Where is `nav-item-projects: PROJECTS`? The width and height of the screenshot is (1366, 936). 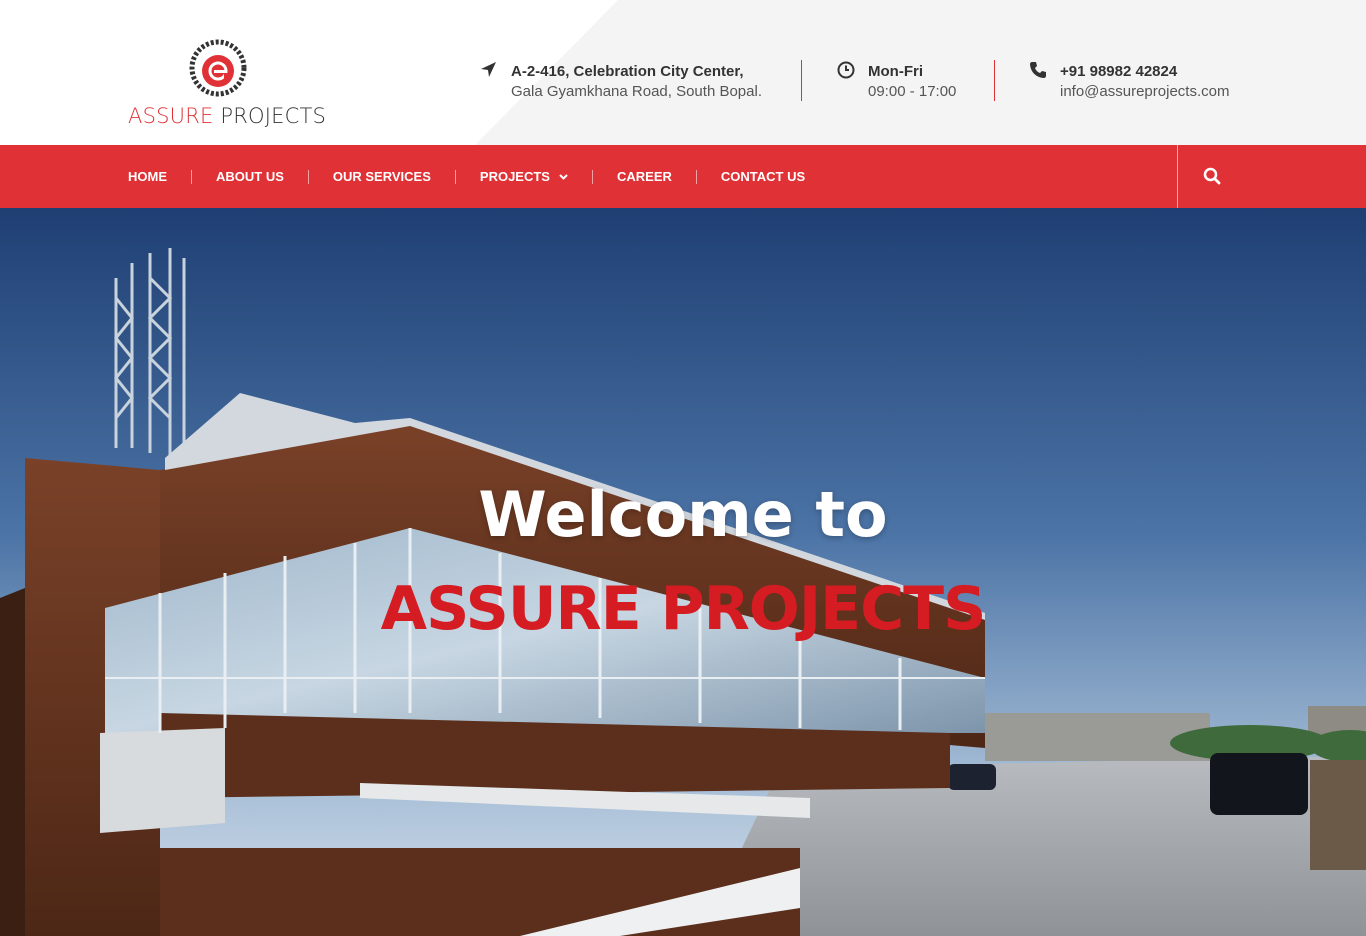 nav-item-projects: PROJECTS is located at coordinates (524, 176).